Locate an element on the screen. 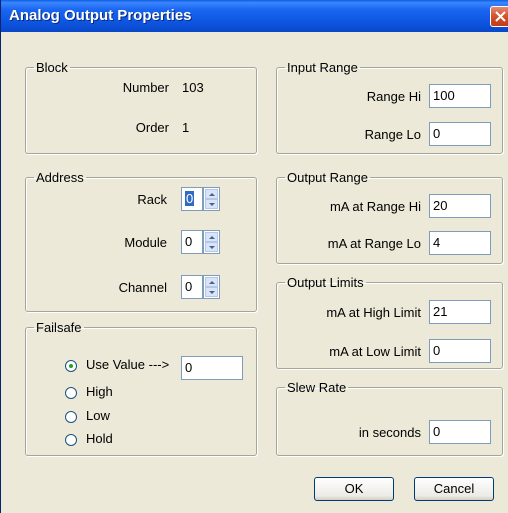 The width and height of the screenshot is (508, 513). ma-range-hi-label: mA at Range Hi is located at coordinates (375, 206).